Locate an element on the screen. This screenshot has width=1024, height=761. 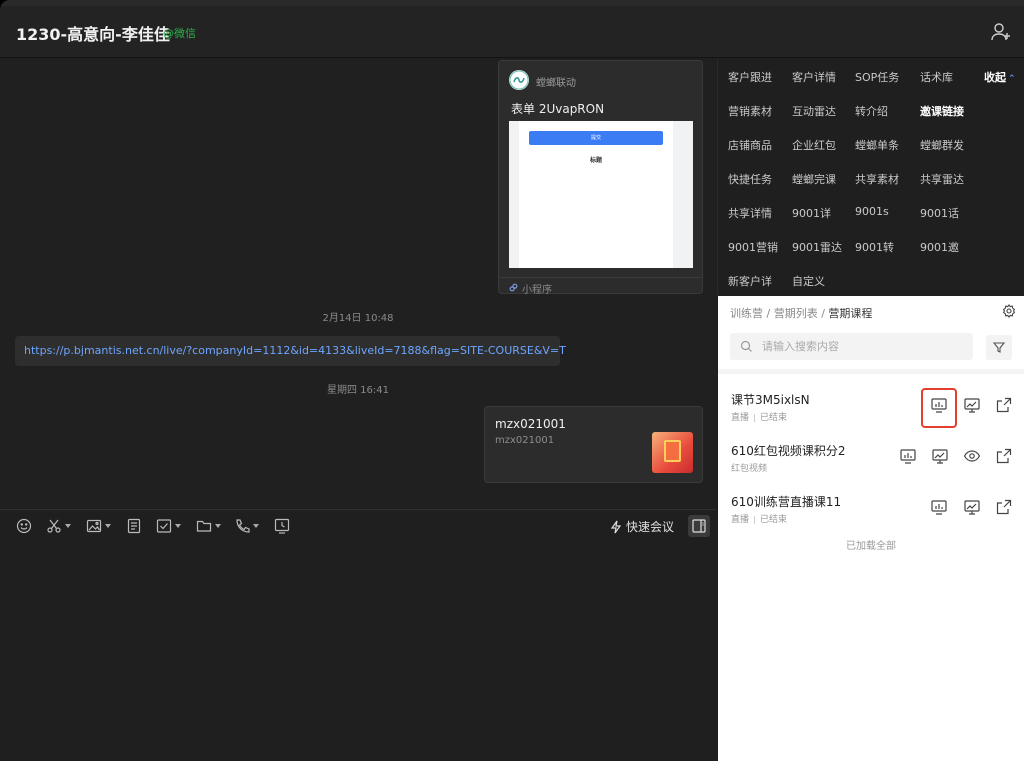
breadcrumb-camp: 训练营 is located at coordinates (746, 313).